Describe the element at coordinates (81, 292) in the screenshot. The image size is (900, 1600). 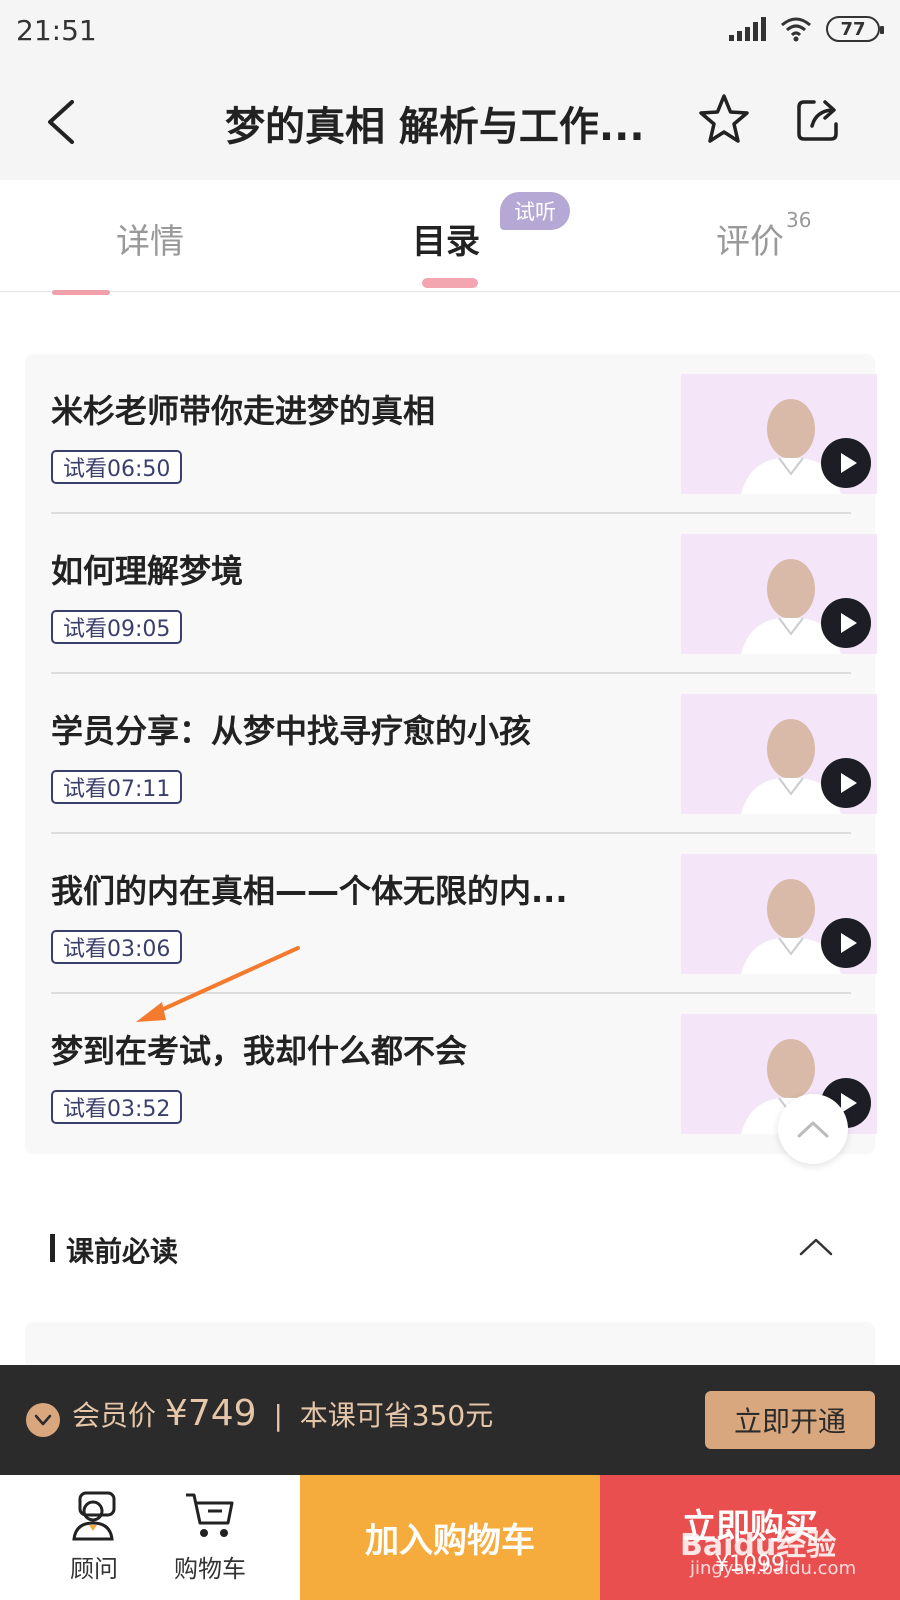
I see `section-indicator` at that location.